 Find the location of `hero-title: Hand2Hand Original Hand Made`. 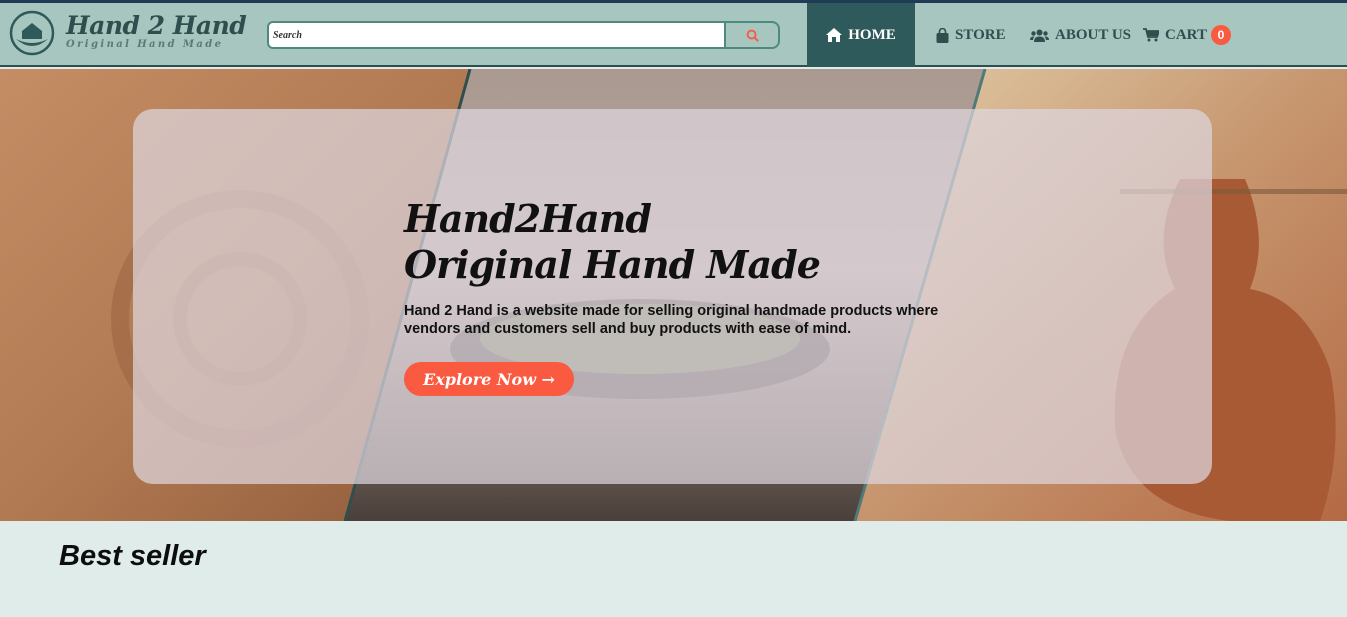

hero-title: Hand2Hand Original Hand Made is located at coordinates (612, 242).